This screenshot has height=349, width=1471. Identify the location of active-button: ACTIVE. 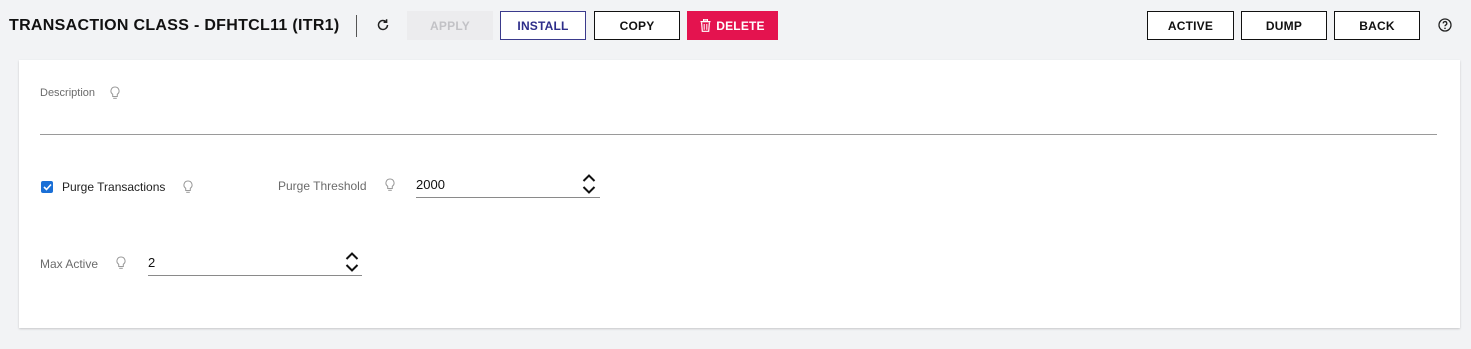
(1190, 25).